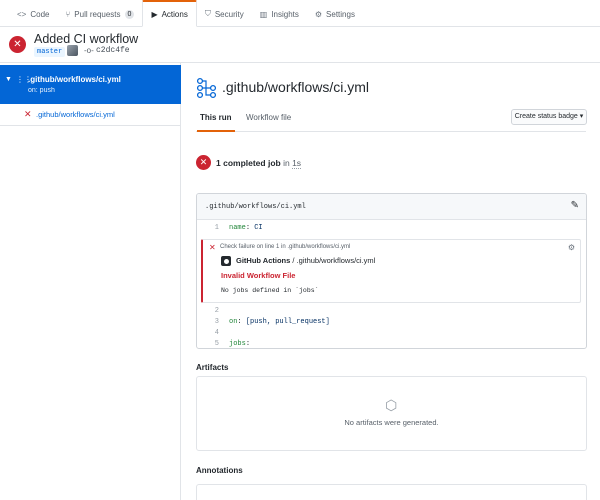 The image size is (600, 500). What do you see at coordinates (268, 117) in the screenshot?
I see `tab-workflow-file: Workflow file` at bounding box center [268, 117].